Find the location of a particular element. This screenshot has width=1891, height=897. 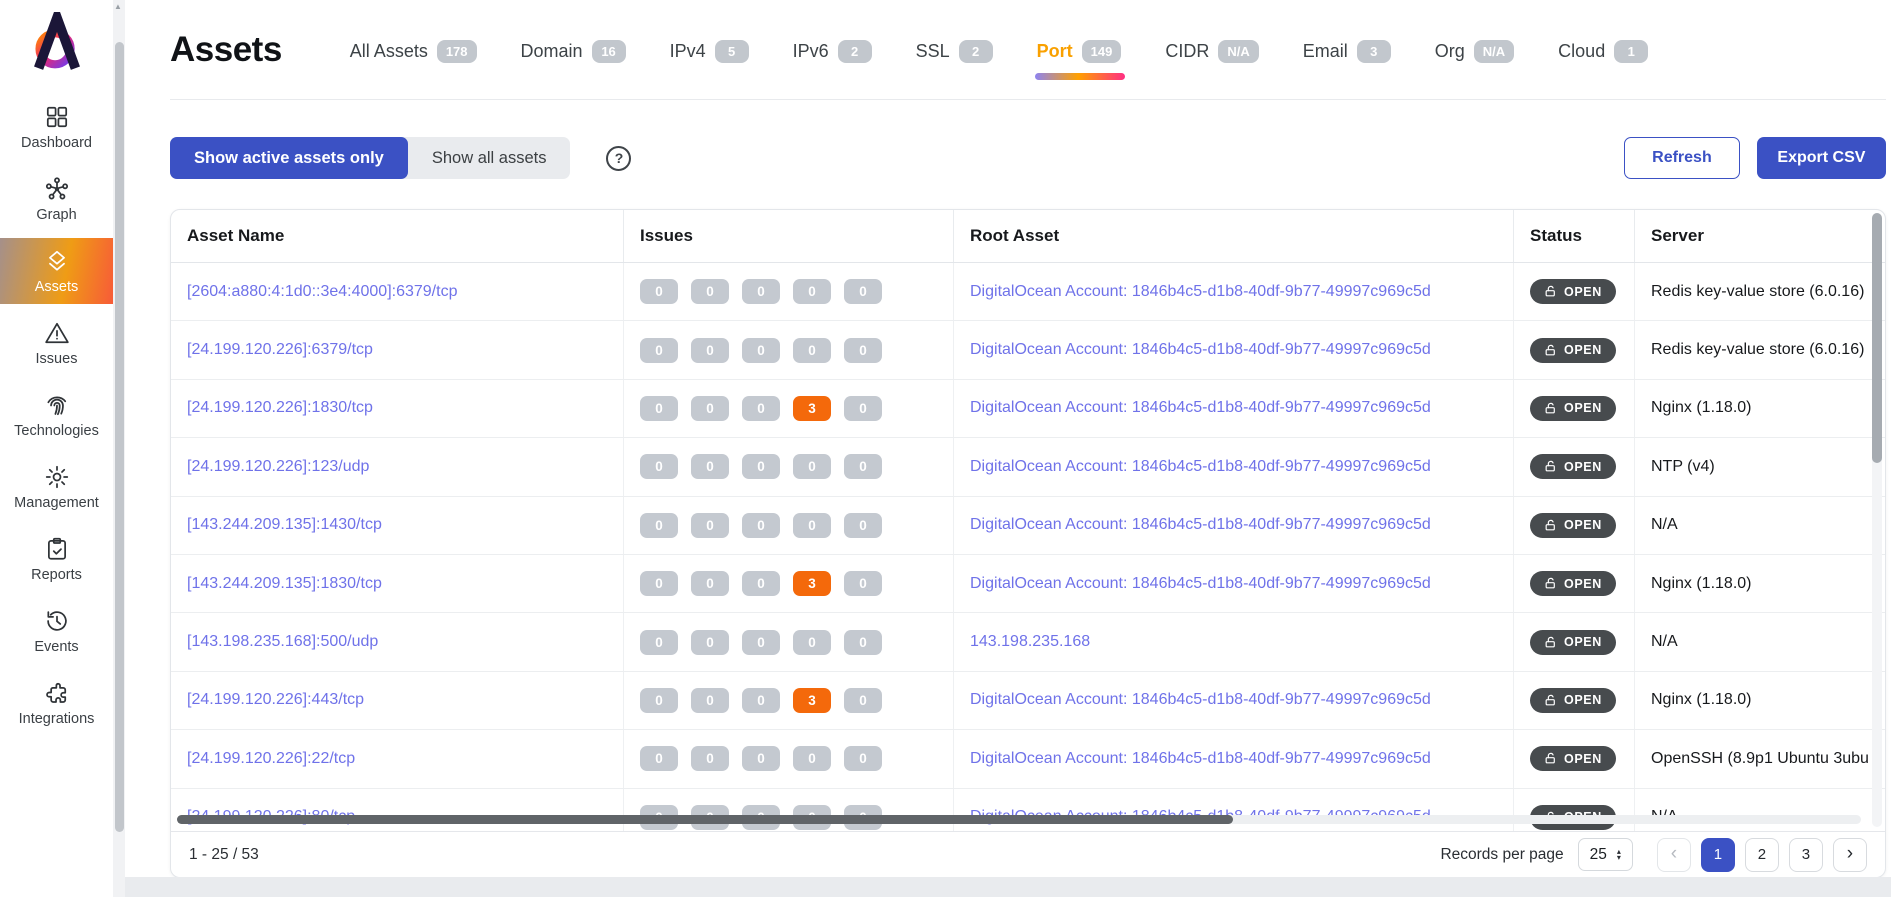

sidebar-scrollbar: ▲ is located at coordinates (119, 448).